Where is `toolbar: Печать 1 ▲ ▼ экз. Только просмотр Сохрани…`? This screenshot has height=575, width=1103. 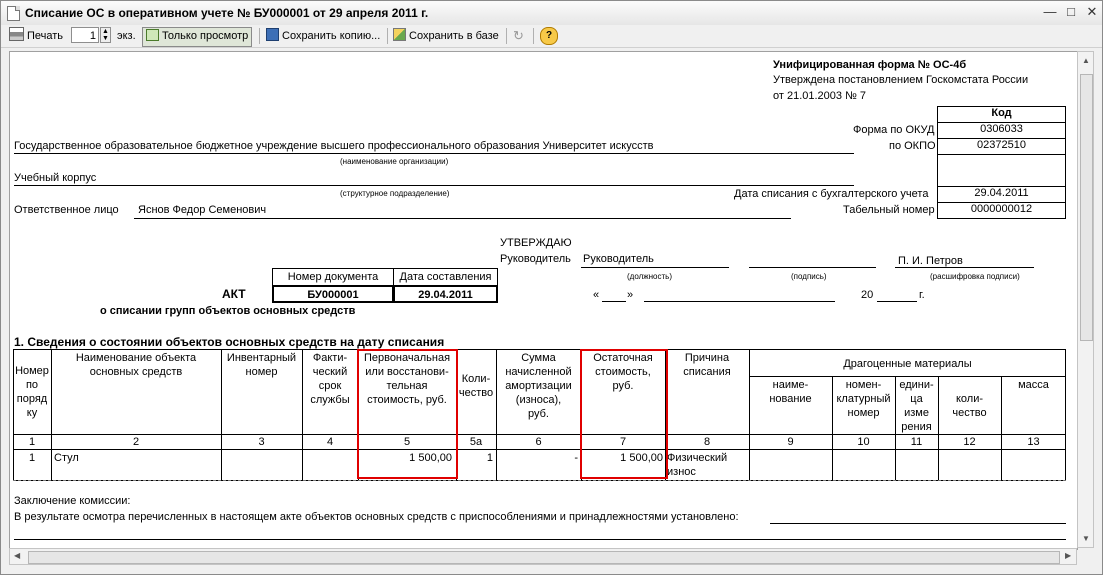 toolbar: Печать 1 ▲ ▼ экз. Только просмотр Сохрани… is located at coordinates (551, 36).